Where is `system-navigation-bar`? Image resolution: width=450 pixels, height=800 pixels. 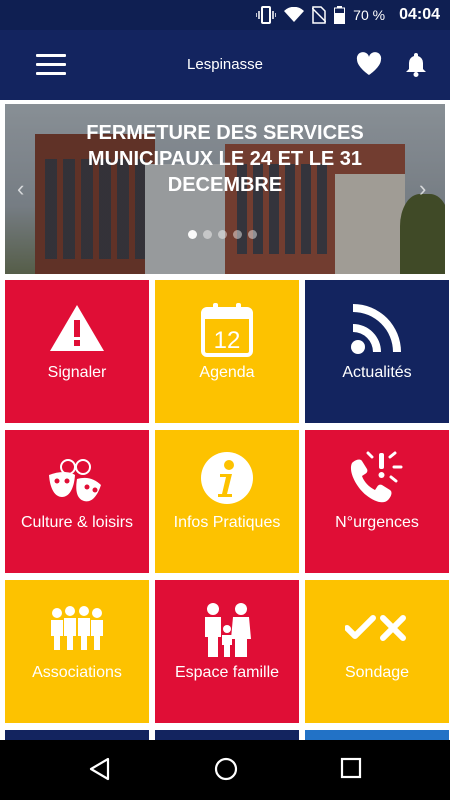
system-navigation-bar is located at coordinates (225, 770).